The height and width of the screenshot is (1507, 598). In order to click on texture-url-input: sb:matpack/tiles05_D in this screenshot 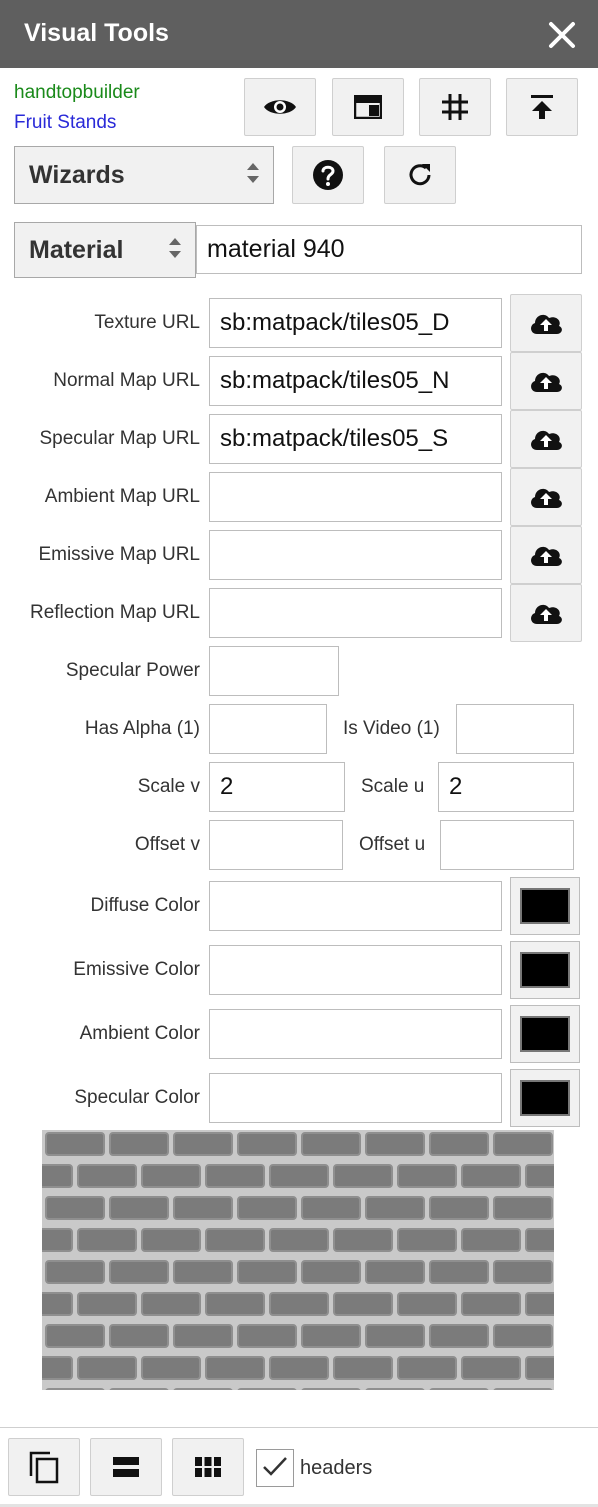, I will do `click(355, 323)`.